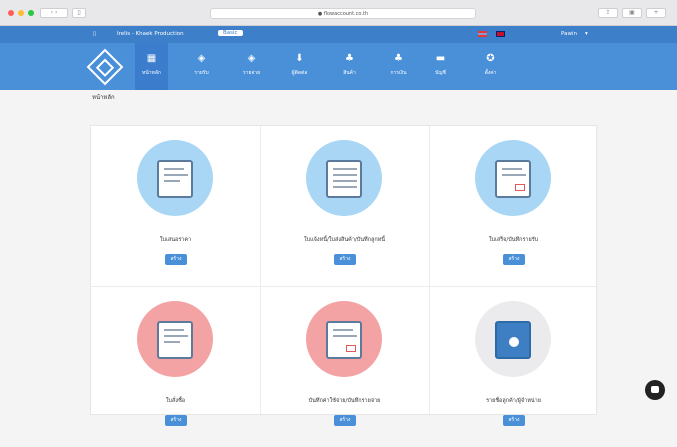  I want to click on tile-label: ใบเสร็จ/บันทึกรายรับ, so click(513, 240).